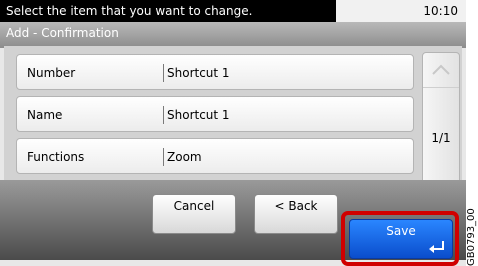 The height and width of the screenshot is (266, 478). Describe the element at coordinates (436, 247) in the screenshot. I see `enter-icon` at that location.